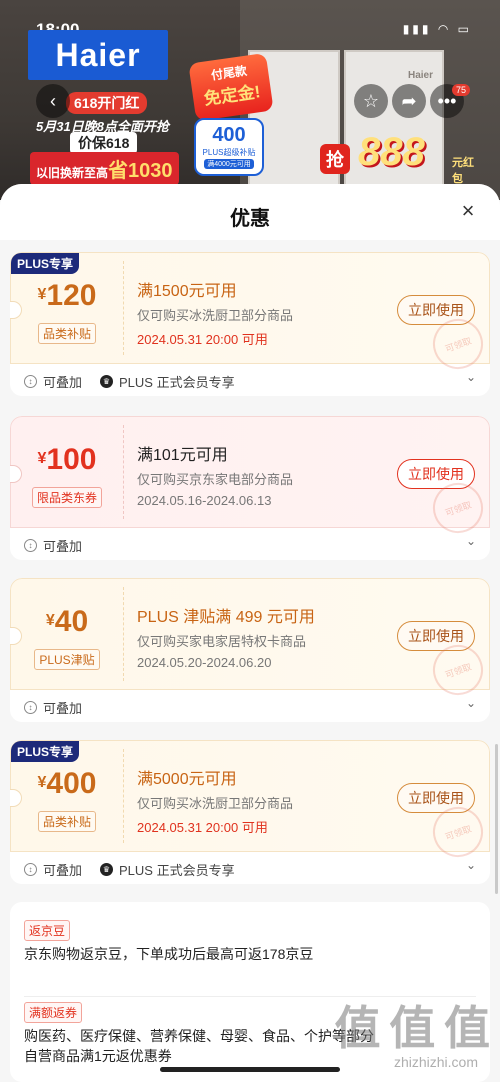 The image size is (500, 1082). I want to click on close-button: ×, so click(468, 211).